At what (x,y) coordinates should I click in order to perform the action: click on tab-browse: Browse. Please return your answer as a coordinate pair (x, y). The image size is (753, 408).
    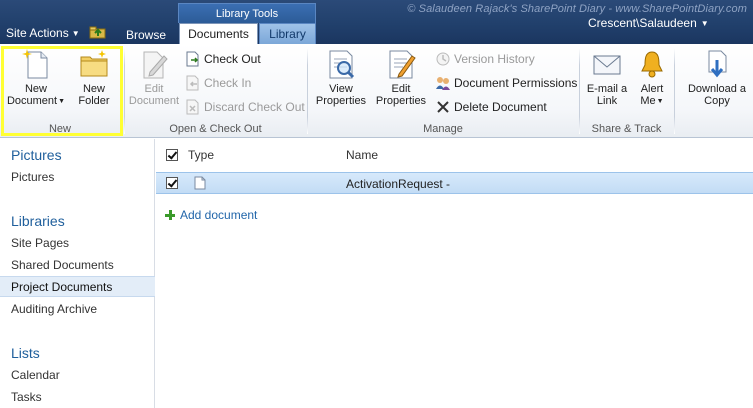
    Looking at the image, I should click on (146, 35).